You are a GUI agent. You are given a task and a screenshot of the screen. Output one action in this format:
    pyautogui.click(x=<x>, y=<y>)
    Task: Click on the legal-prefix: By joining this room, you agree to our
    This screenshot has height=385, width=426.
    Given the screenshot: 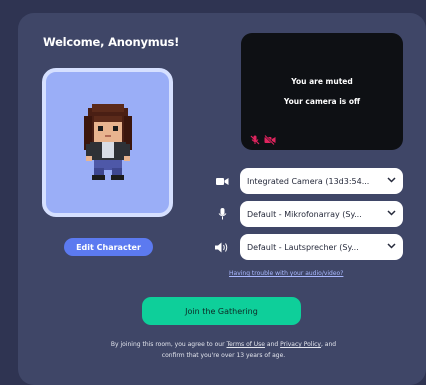 What is the action you would take?
    pyautogui.click(x=168, y=344)
    